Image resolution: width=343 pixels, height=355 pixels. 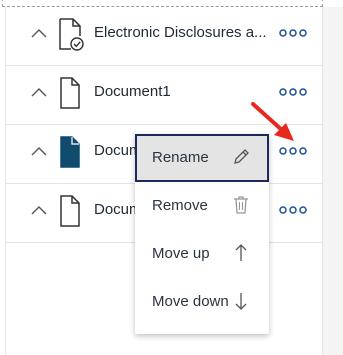 I want to click on menu-item-rename: Rename, so click(x=202, y=158).